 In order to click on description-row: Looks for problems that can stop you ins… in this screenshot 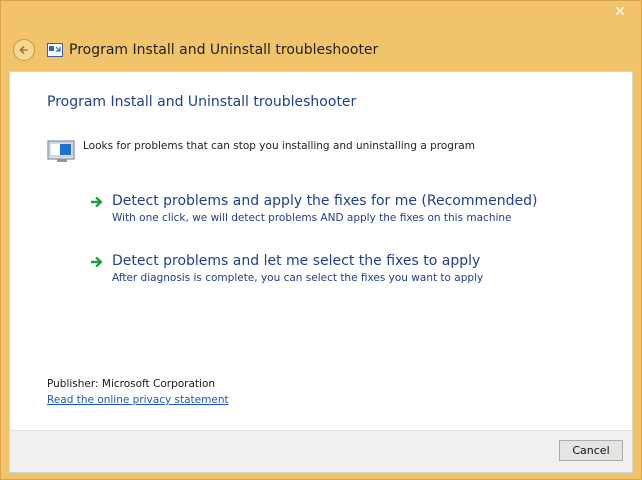, I will do `click(261, 151)`.